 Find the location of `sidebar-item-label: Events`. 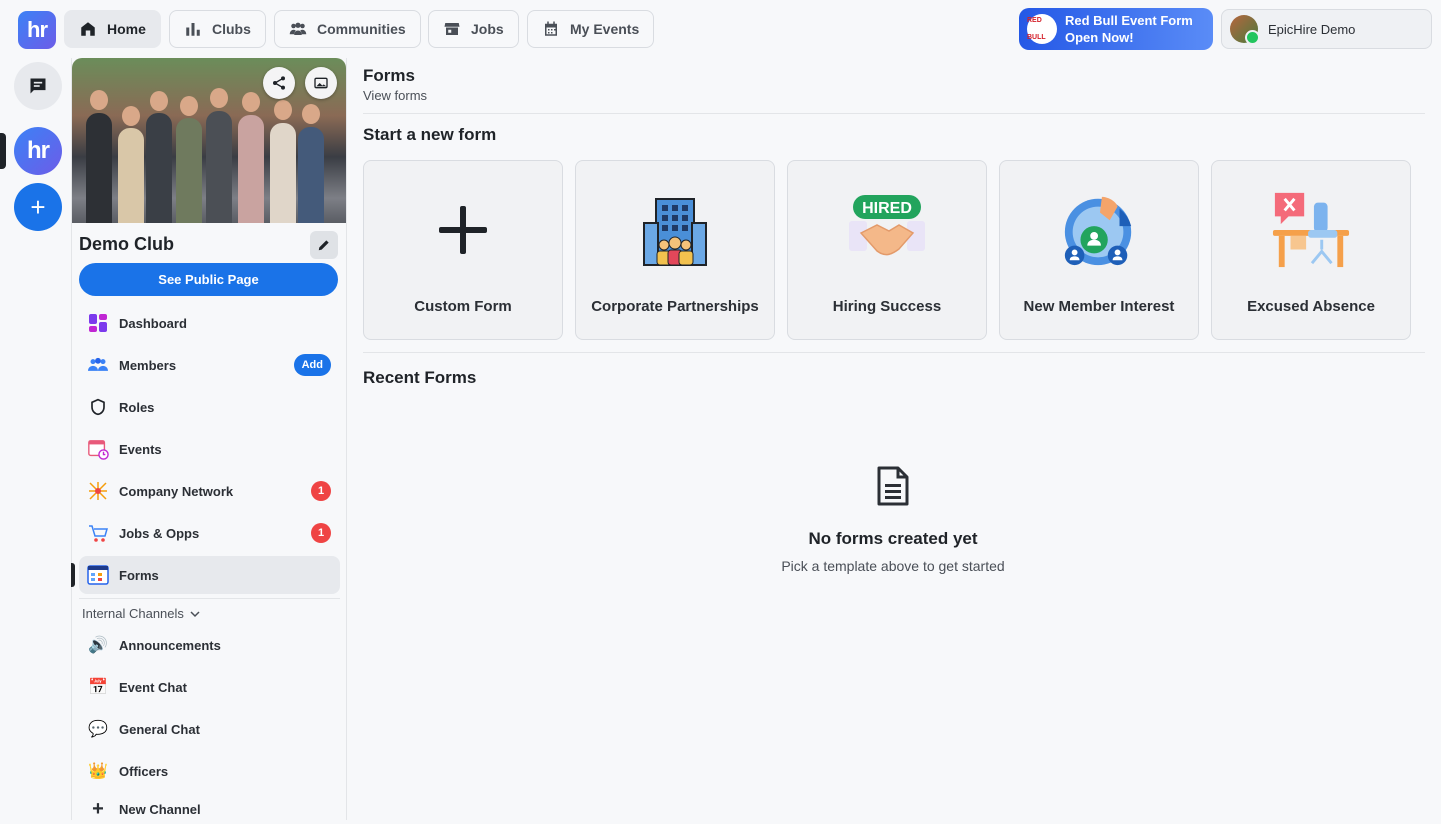

sidebar-item-label: Events is located at coordinates (140, 449).